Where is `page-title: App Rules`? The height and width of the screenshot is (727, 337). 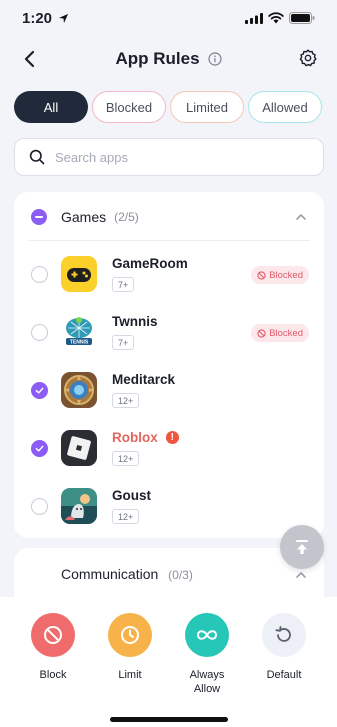 page-title: App Rules is located at coordinates (157, 58).